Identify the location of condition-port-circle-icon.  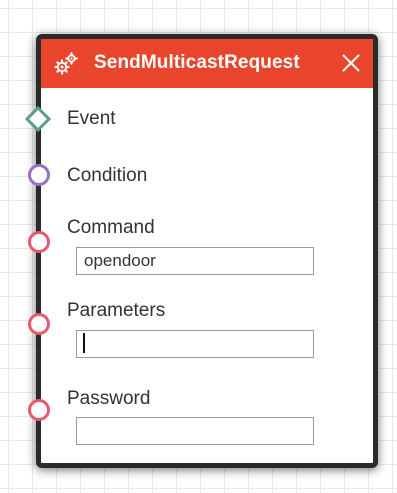
(39, 175).